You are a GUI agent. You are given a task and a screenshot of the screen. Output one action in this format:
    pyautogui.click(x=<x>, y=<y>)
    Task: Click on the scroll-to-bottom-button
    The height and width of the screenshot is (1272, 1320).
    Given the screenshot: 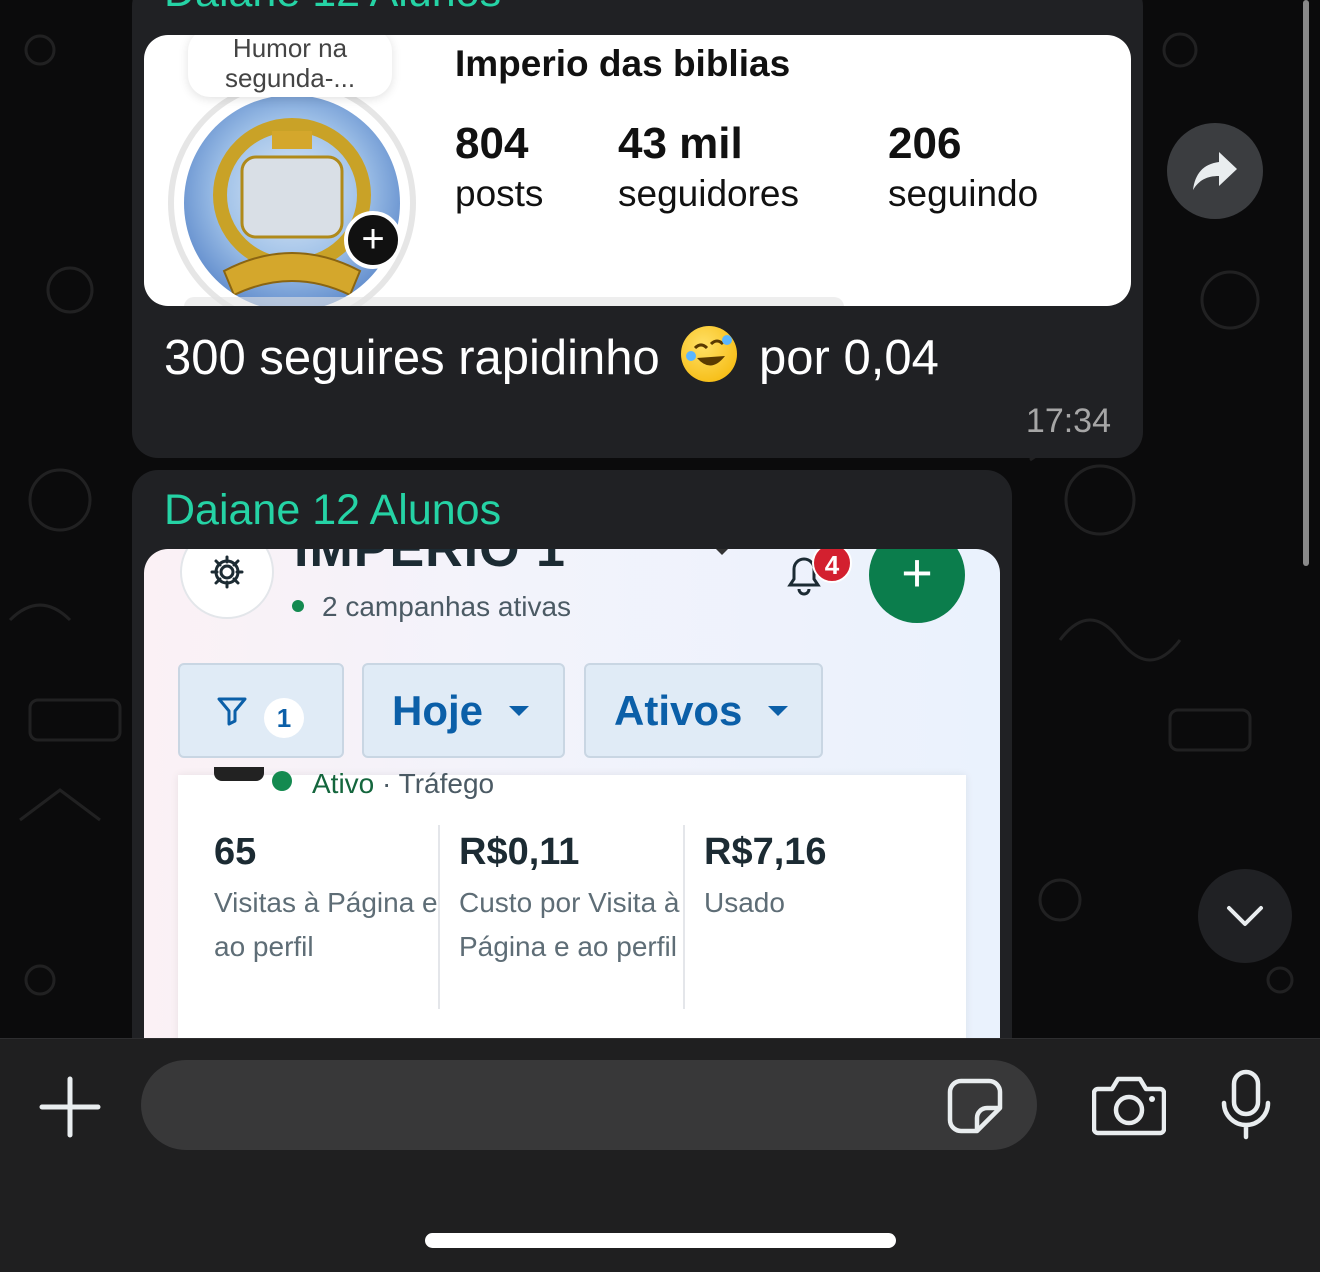 What is the action you would take?
    pyautogui.click(x=1245, y=916)
    